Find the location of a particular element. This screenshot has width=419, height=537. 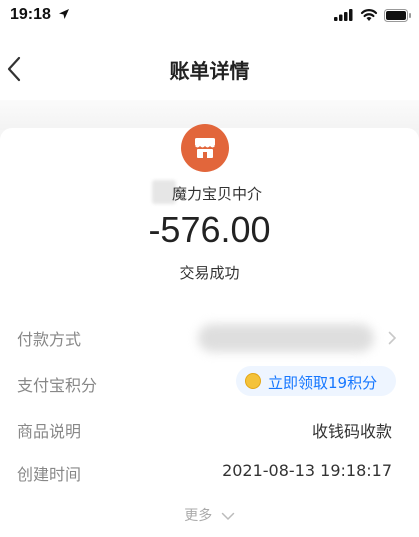

alipay-points-row: 支付宝积分 立即领取19积分 is located at coordinates (209, 384).